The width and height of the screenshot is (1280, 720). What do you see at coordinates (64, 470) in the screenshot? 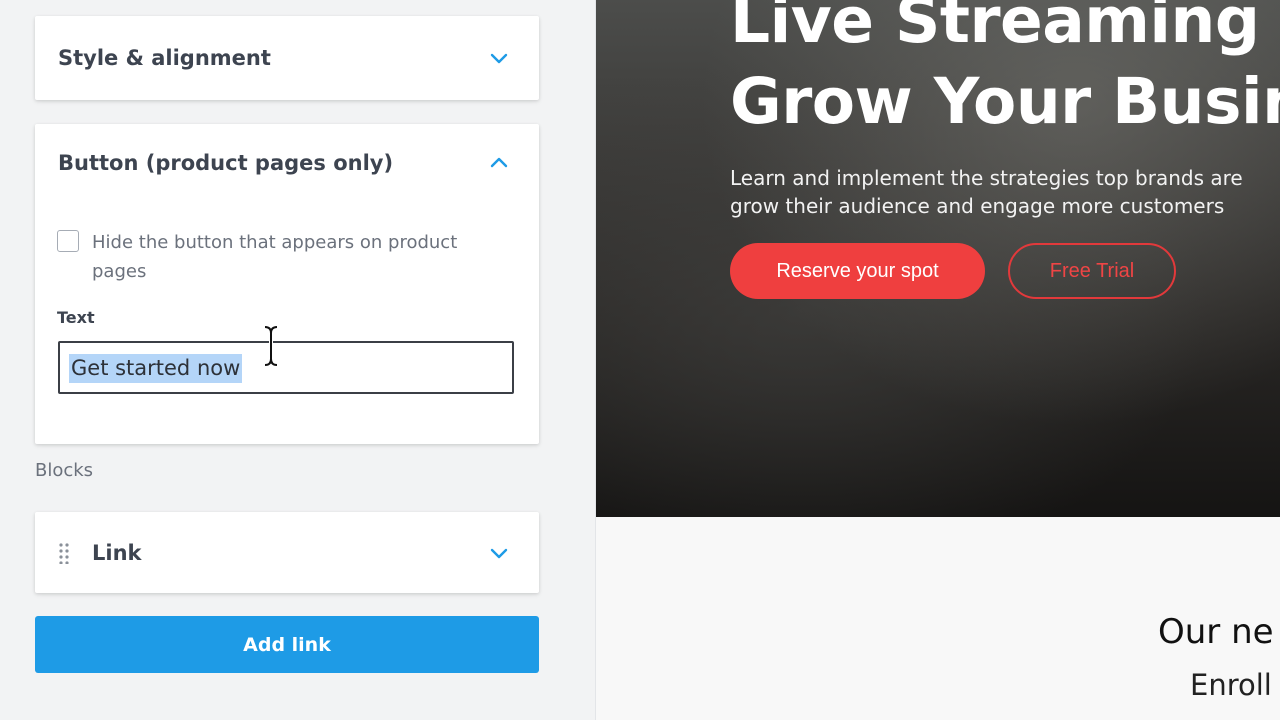
I see `blocks-label: Blocks` at bounding box center [64, 470].